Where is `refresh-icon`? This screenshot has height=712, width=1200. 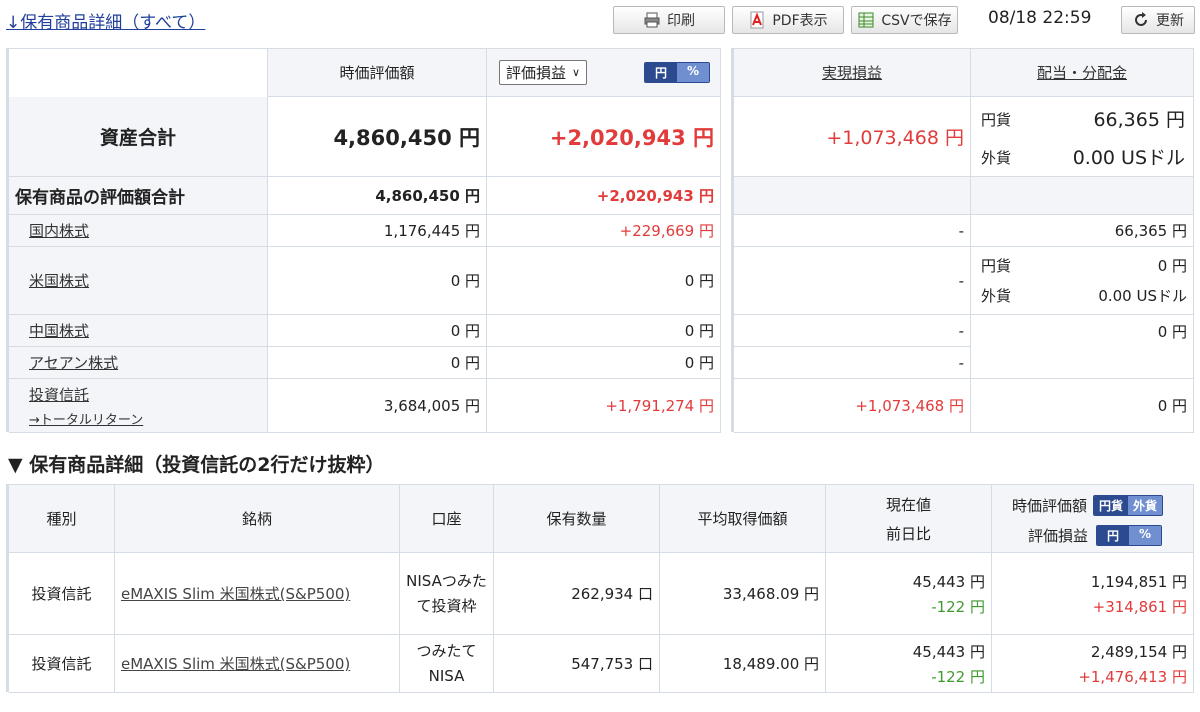 refresh-icon is located at coordinates (1141, 19).